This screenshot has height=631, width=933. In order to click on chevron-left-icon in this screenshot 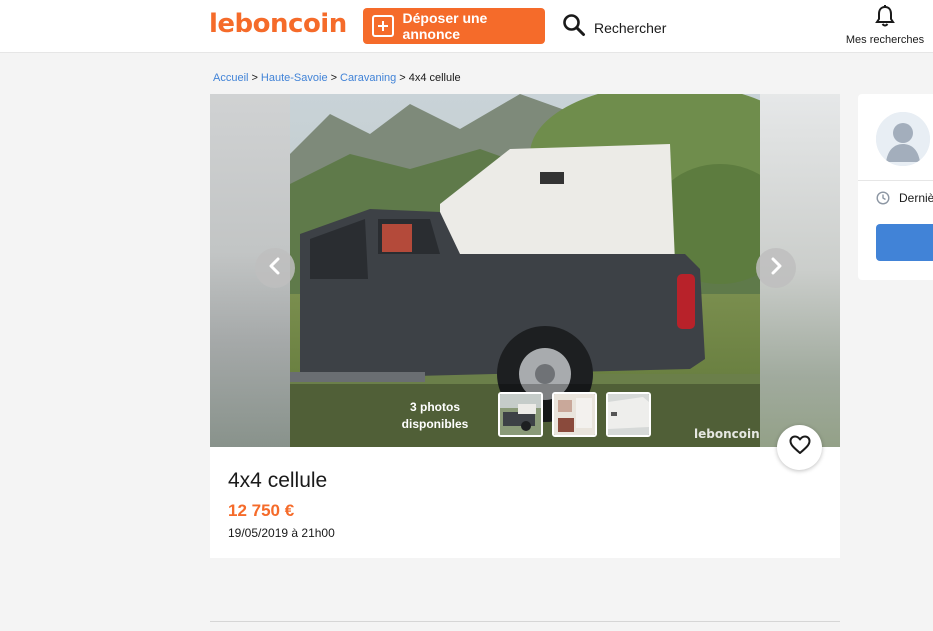, I will do `click(275, 268)`.